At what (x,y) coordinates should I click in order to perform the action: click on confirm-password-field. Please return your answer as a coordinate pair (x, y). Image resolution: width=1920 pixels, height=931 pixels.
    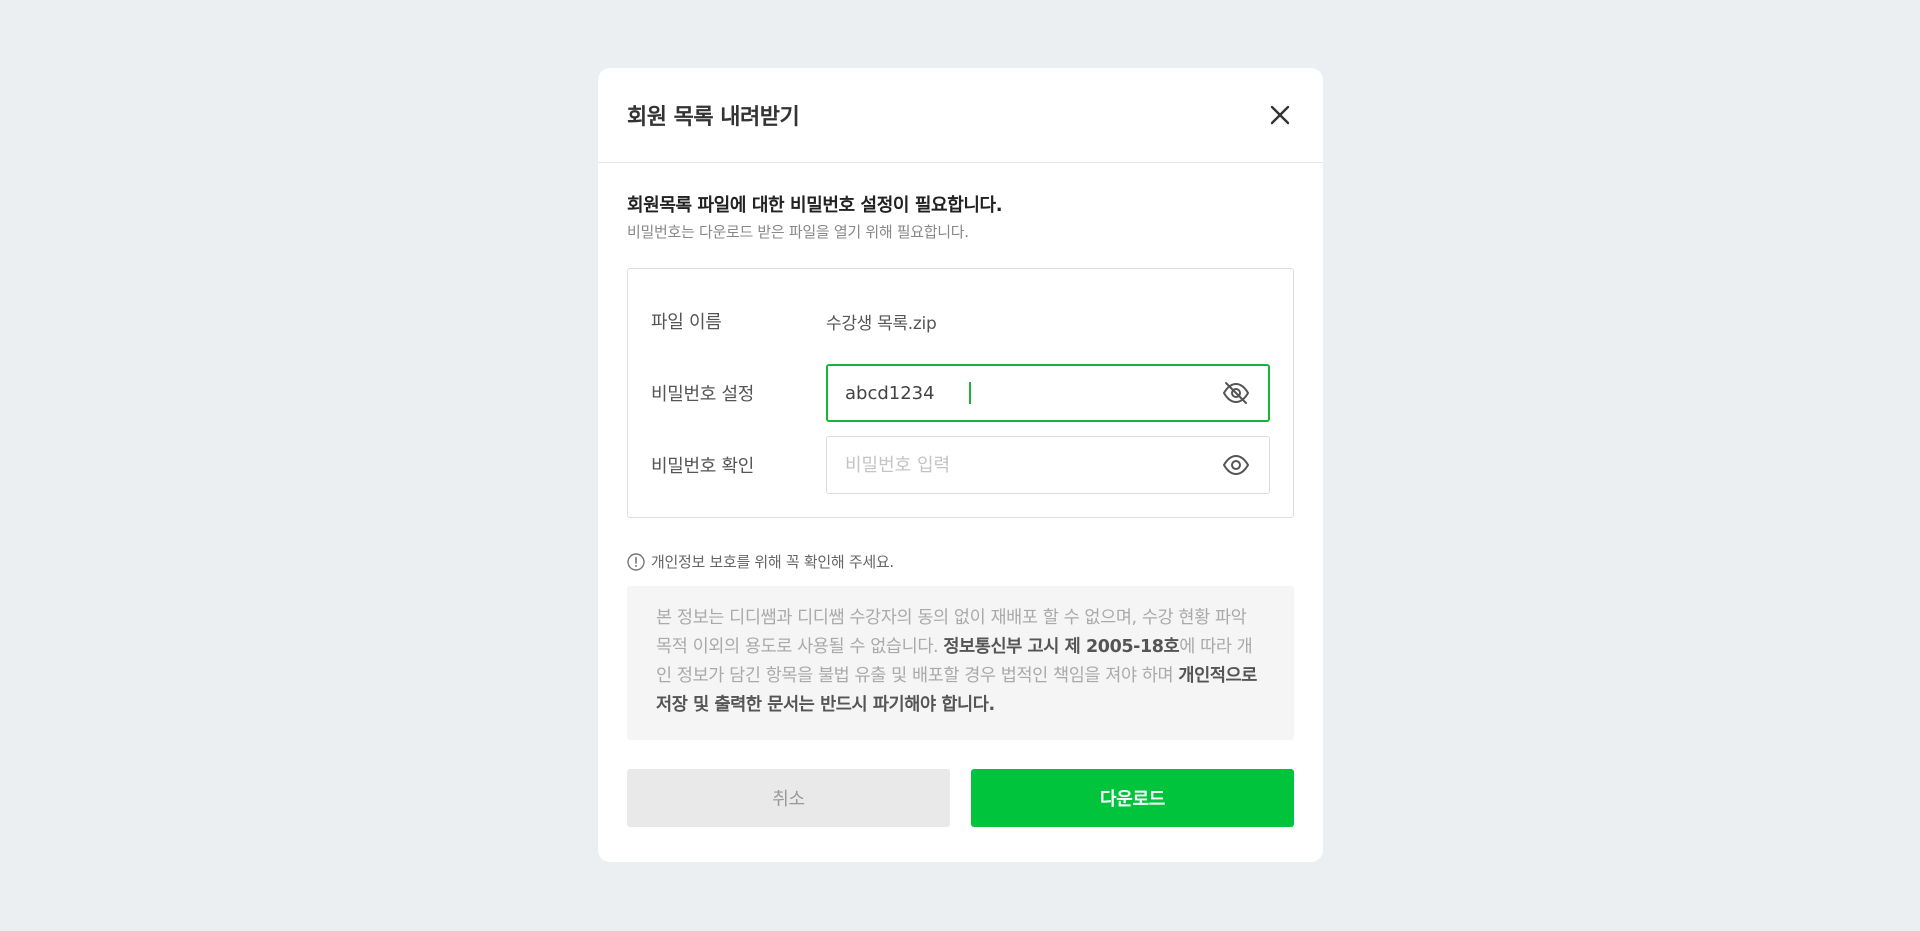
    Looking at the image, I should click on (1048, 465).